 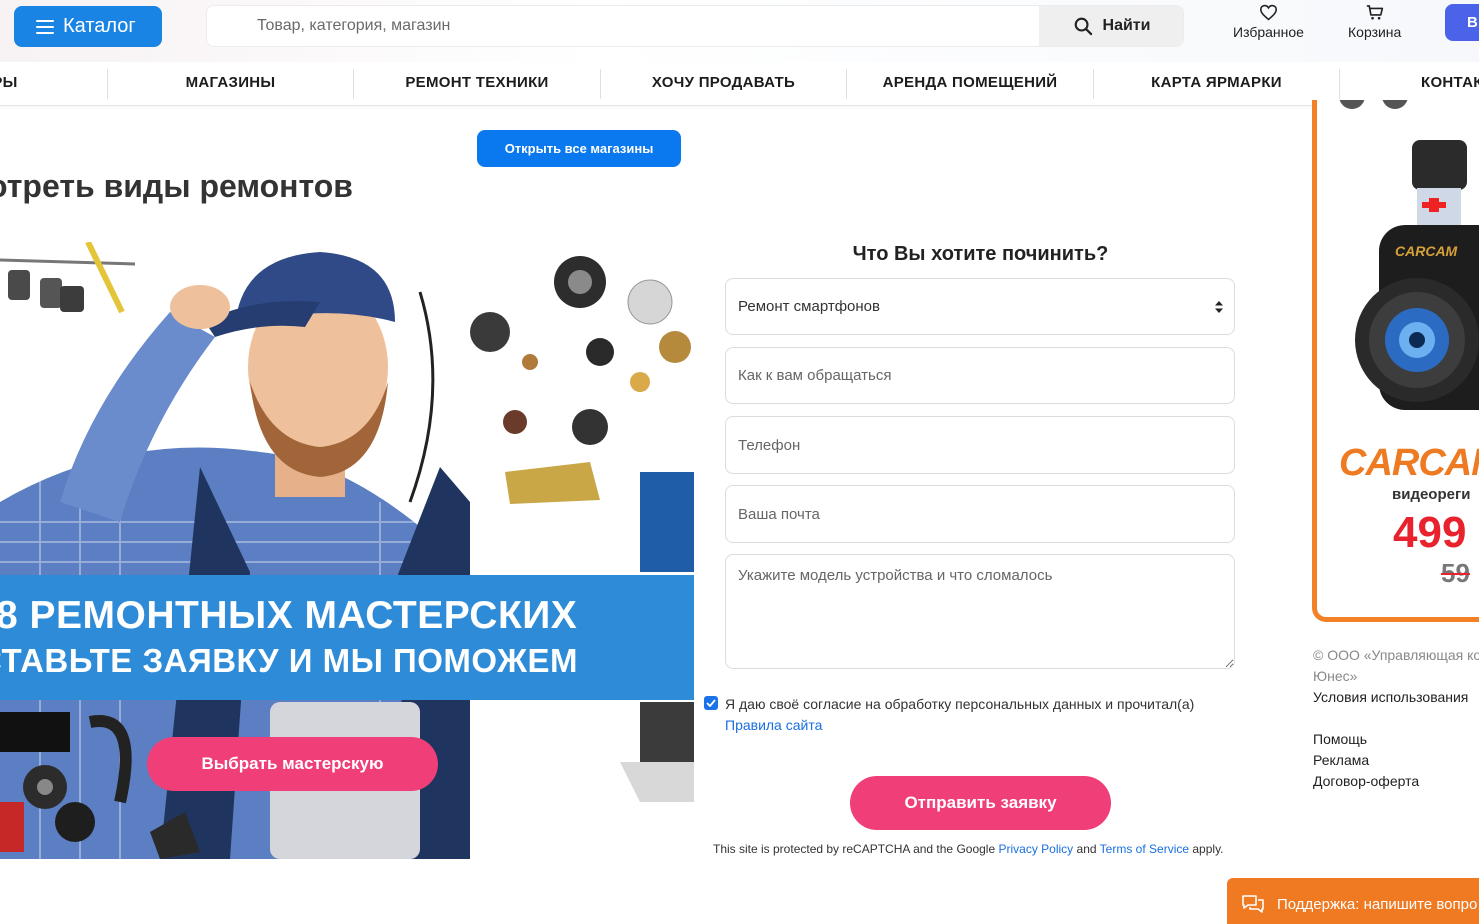 What do you see at coordinates (1396, 655) in the screenshot?
I see `copyright-line-1: © ООО «Управляющая ко` at bounding box center [1396, 655].